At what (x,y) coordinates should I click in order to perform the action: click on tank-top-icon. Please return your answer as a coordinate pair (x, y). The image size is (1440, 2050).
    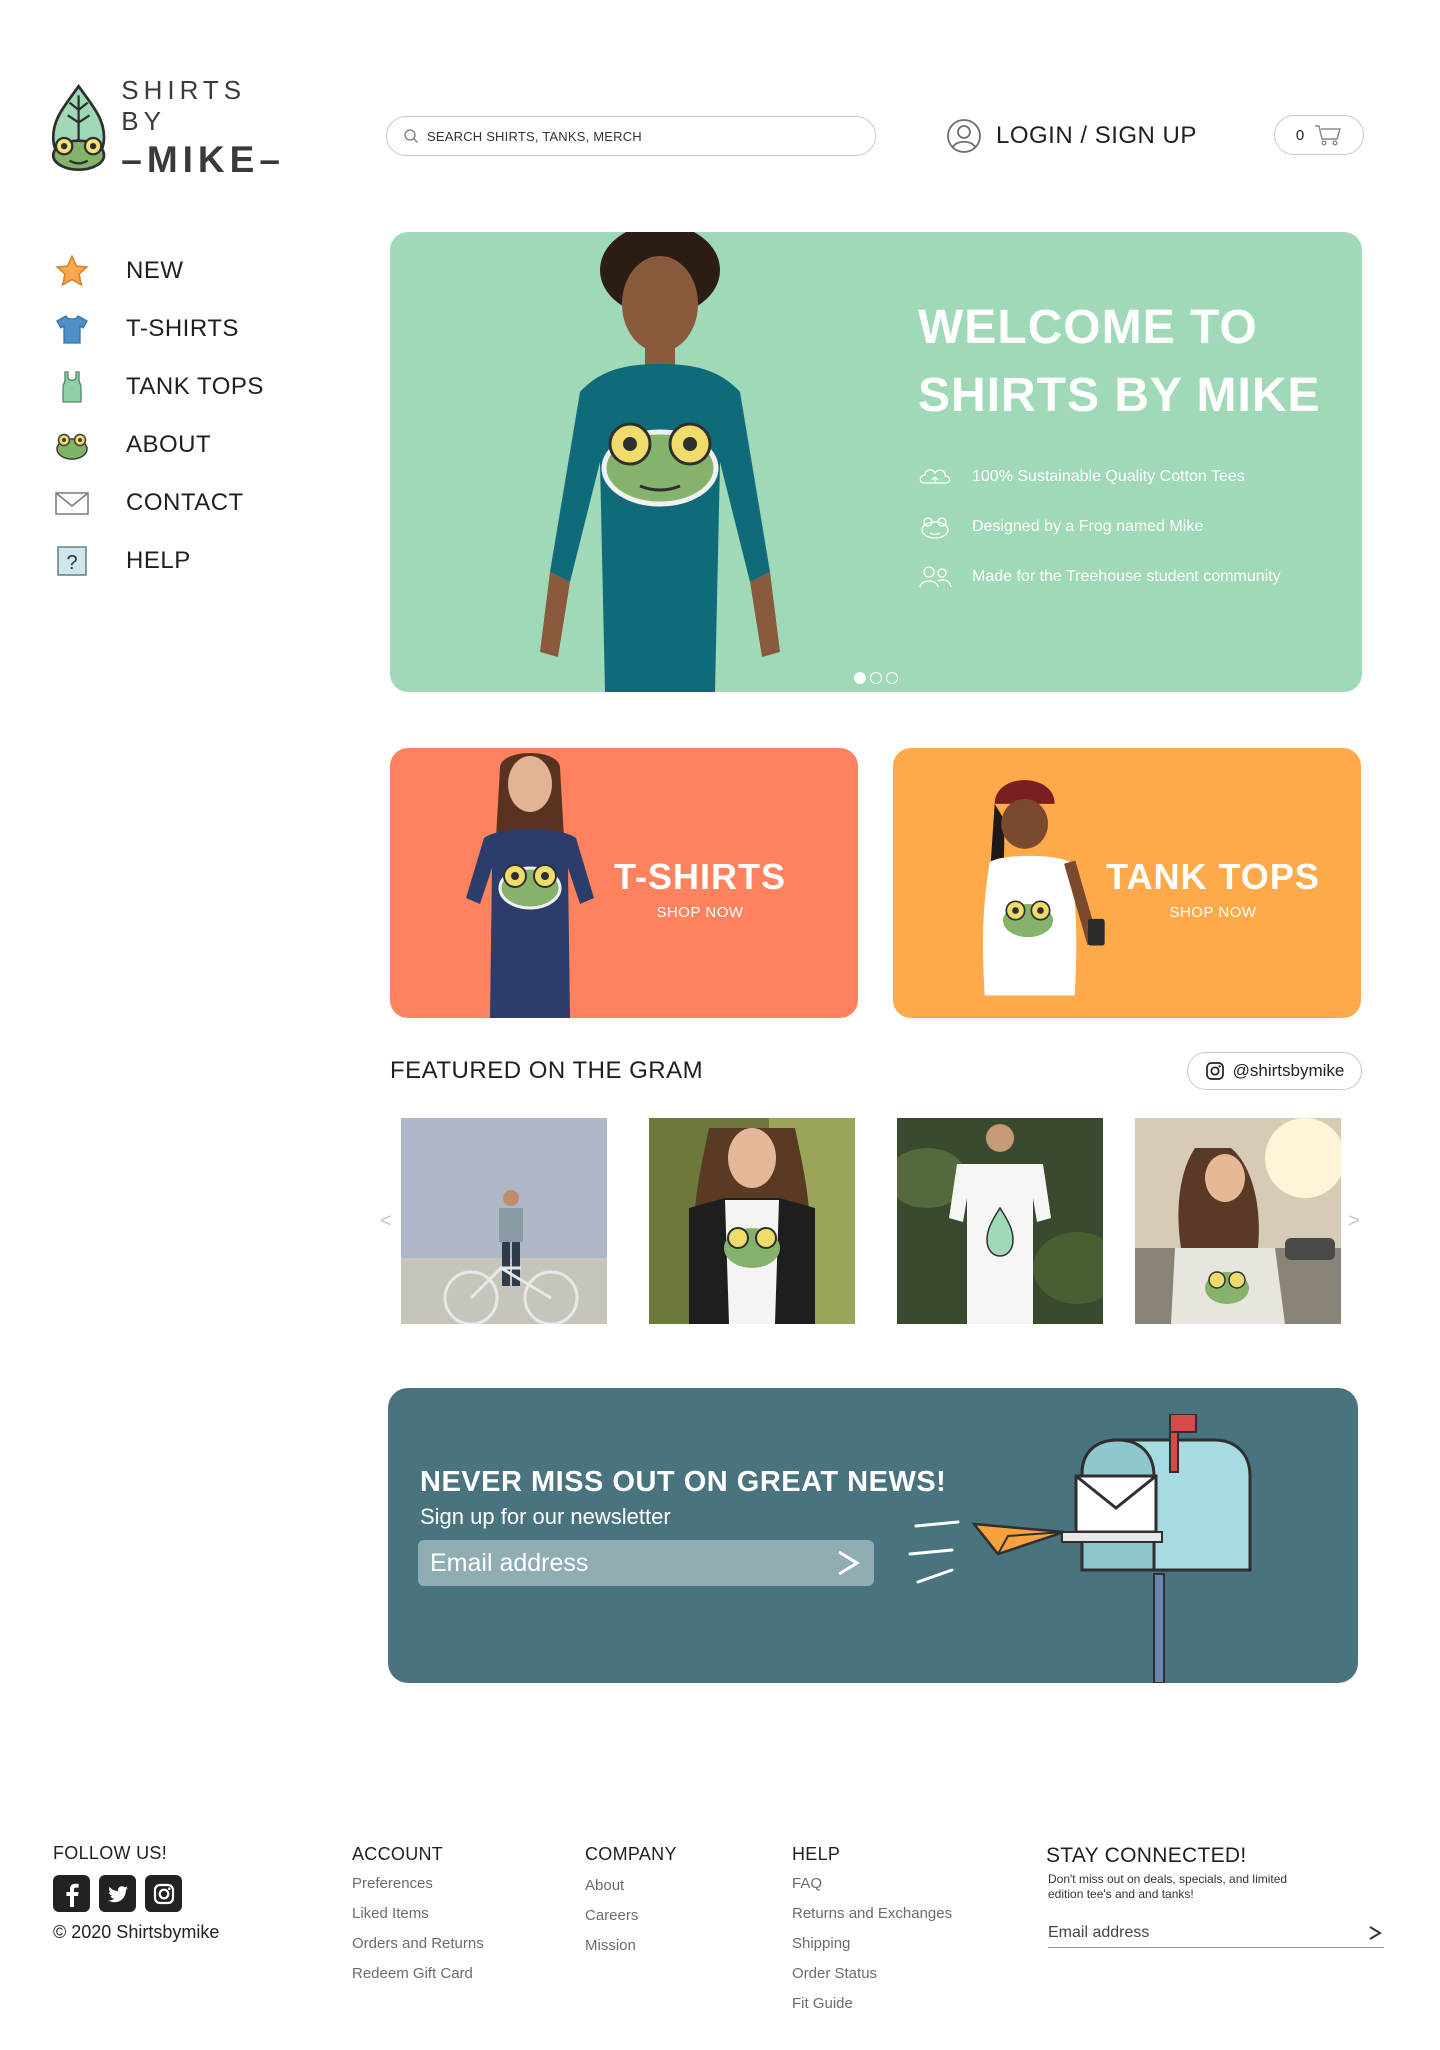
    Looking at the image, I should click on (72, 387).